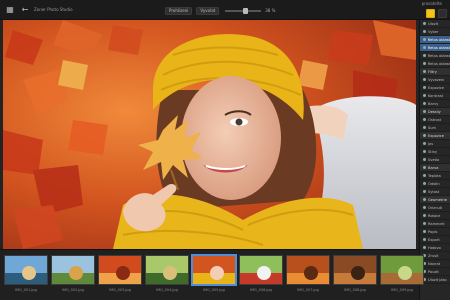  I want to click on panel-item: Pouzit, so click(435, 272).